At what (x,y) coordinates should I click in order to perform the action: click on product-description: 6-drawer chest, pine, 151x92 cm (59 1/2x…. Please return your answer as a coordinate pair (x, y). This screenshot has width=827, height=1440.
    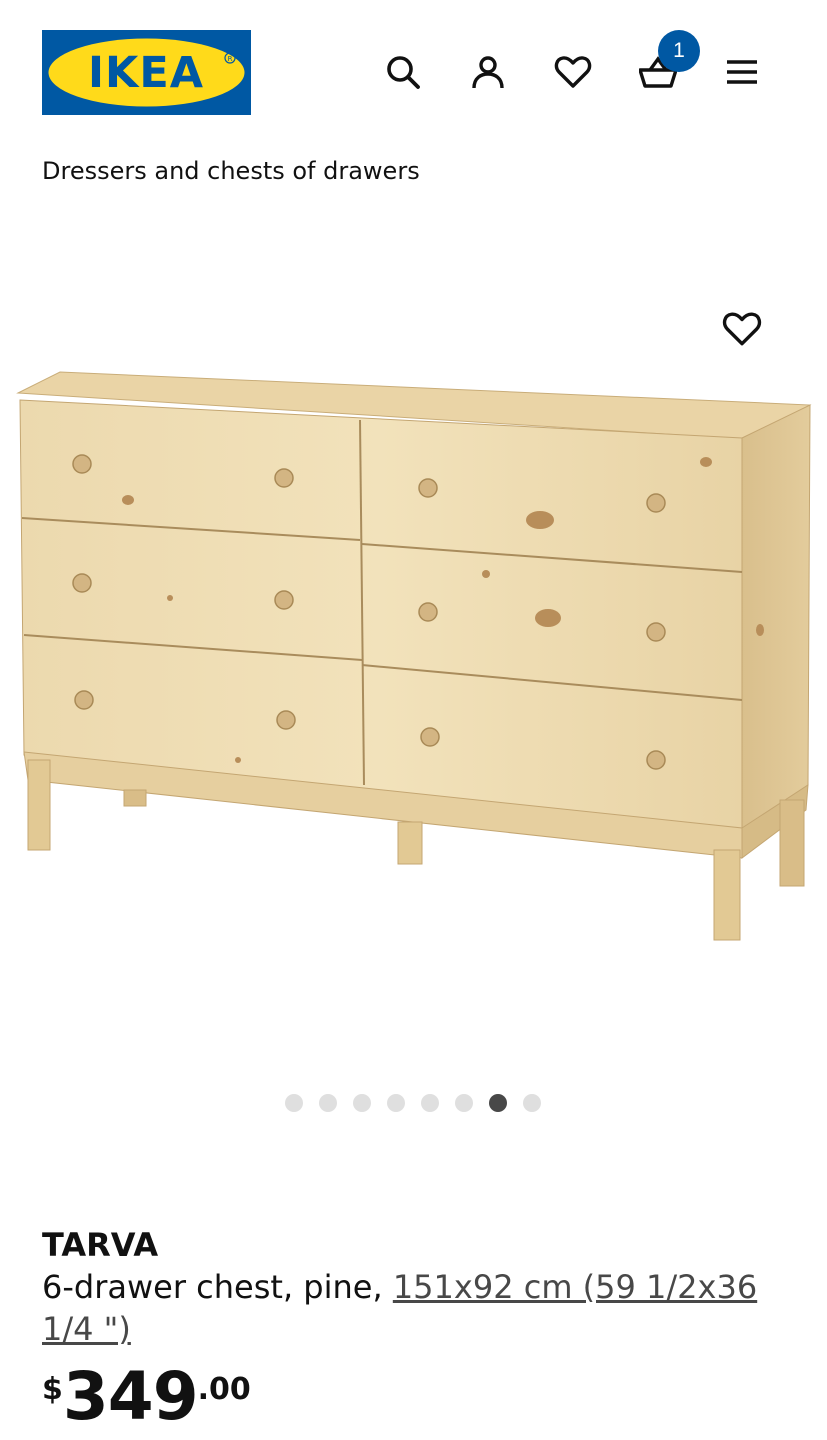
    Looking at the image, I should click on (422, 1308).